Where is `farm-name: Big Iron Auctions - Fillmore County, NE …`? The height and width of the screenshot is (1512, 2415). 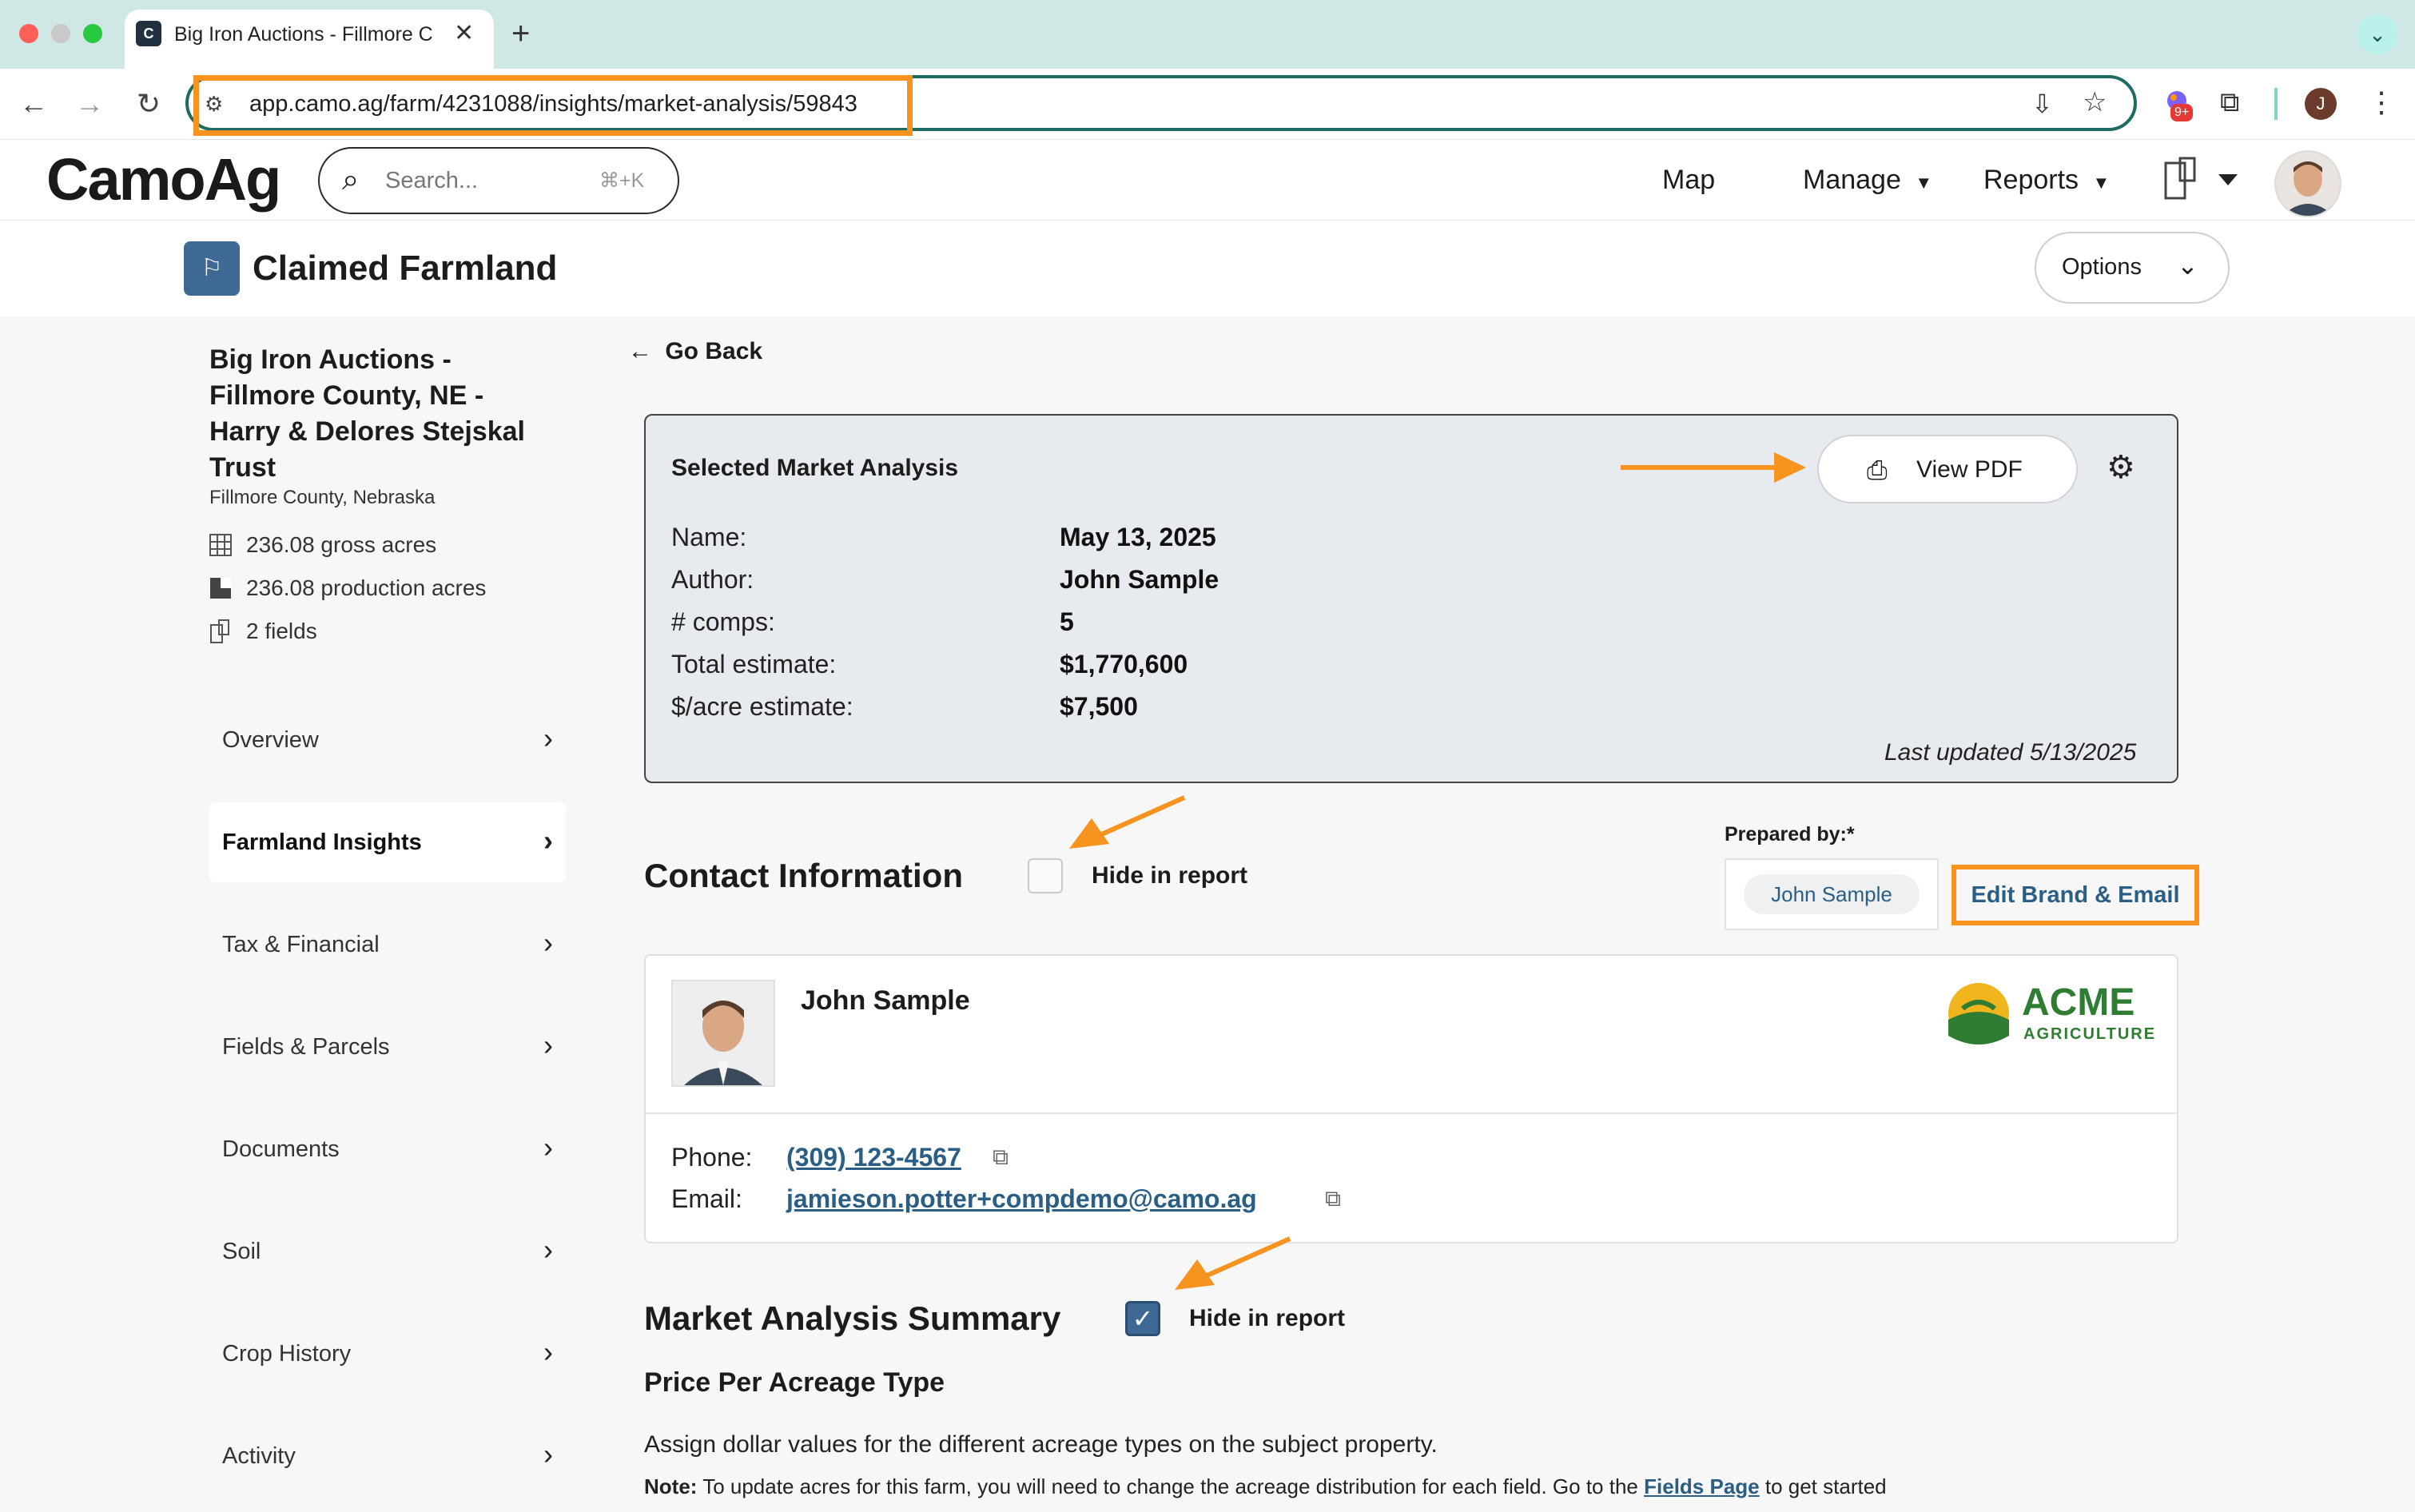
farm-name: Big Iron Auctions - Fillmore County, NE … is located at coordinates (367, 413).